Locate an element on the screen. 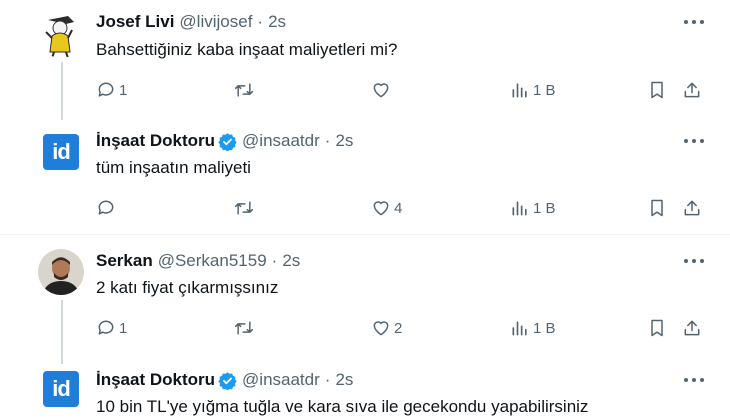 This screenshot has width=730, height=420. author-name: Josef Livi is located at coordinates (135, 22).